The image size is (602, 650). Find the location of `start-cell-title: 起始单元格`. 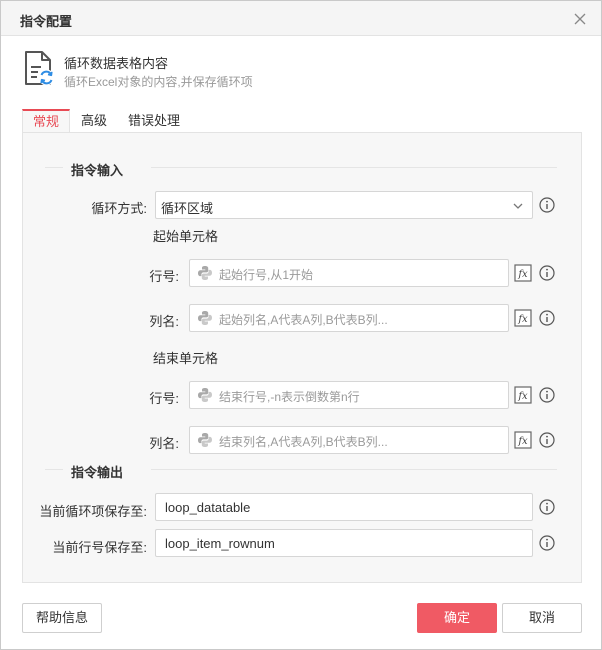

start-cell-title: 起始单元格 is located at coordinates (186, 236).